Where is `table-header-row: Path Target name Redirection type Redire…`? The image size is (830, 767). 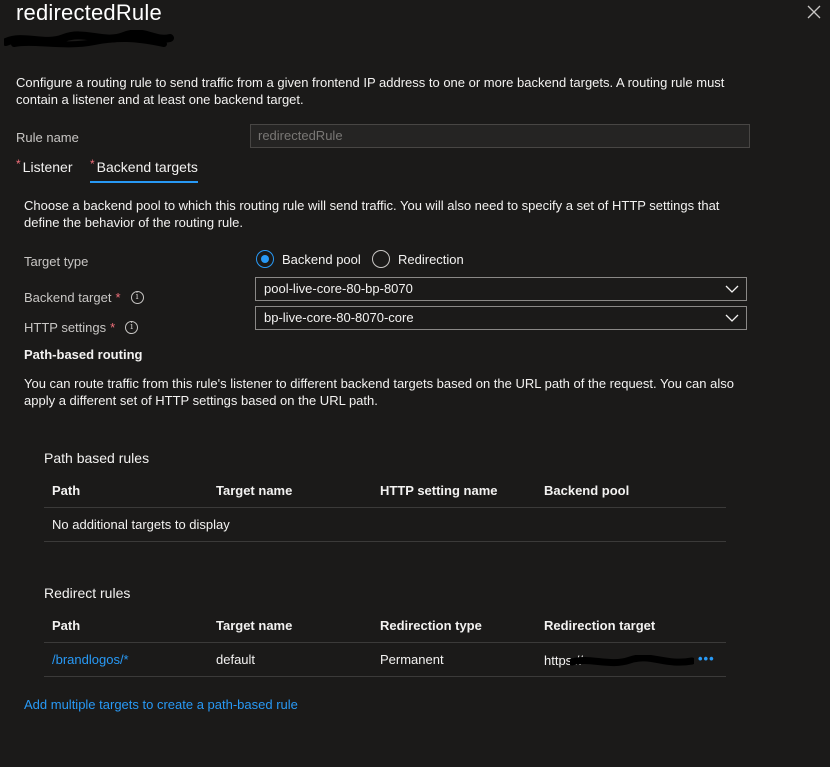
table-header-row: Path Target name Redirection type Redire… is located at coordinates (385, 625).